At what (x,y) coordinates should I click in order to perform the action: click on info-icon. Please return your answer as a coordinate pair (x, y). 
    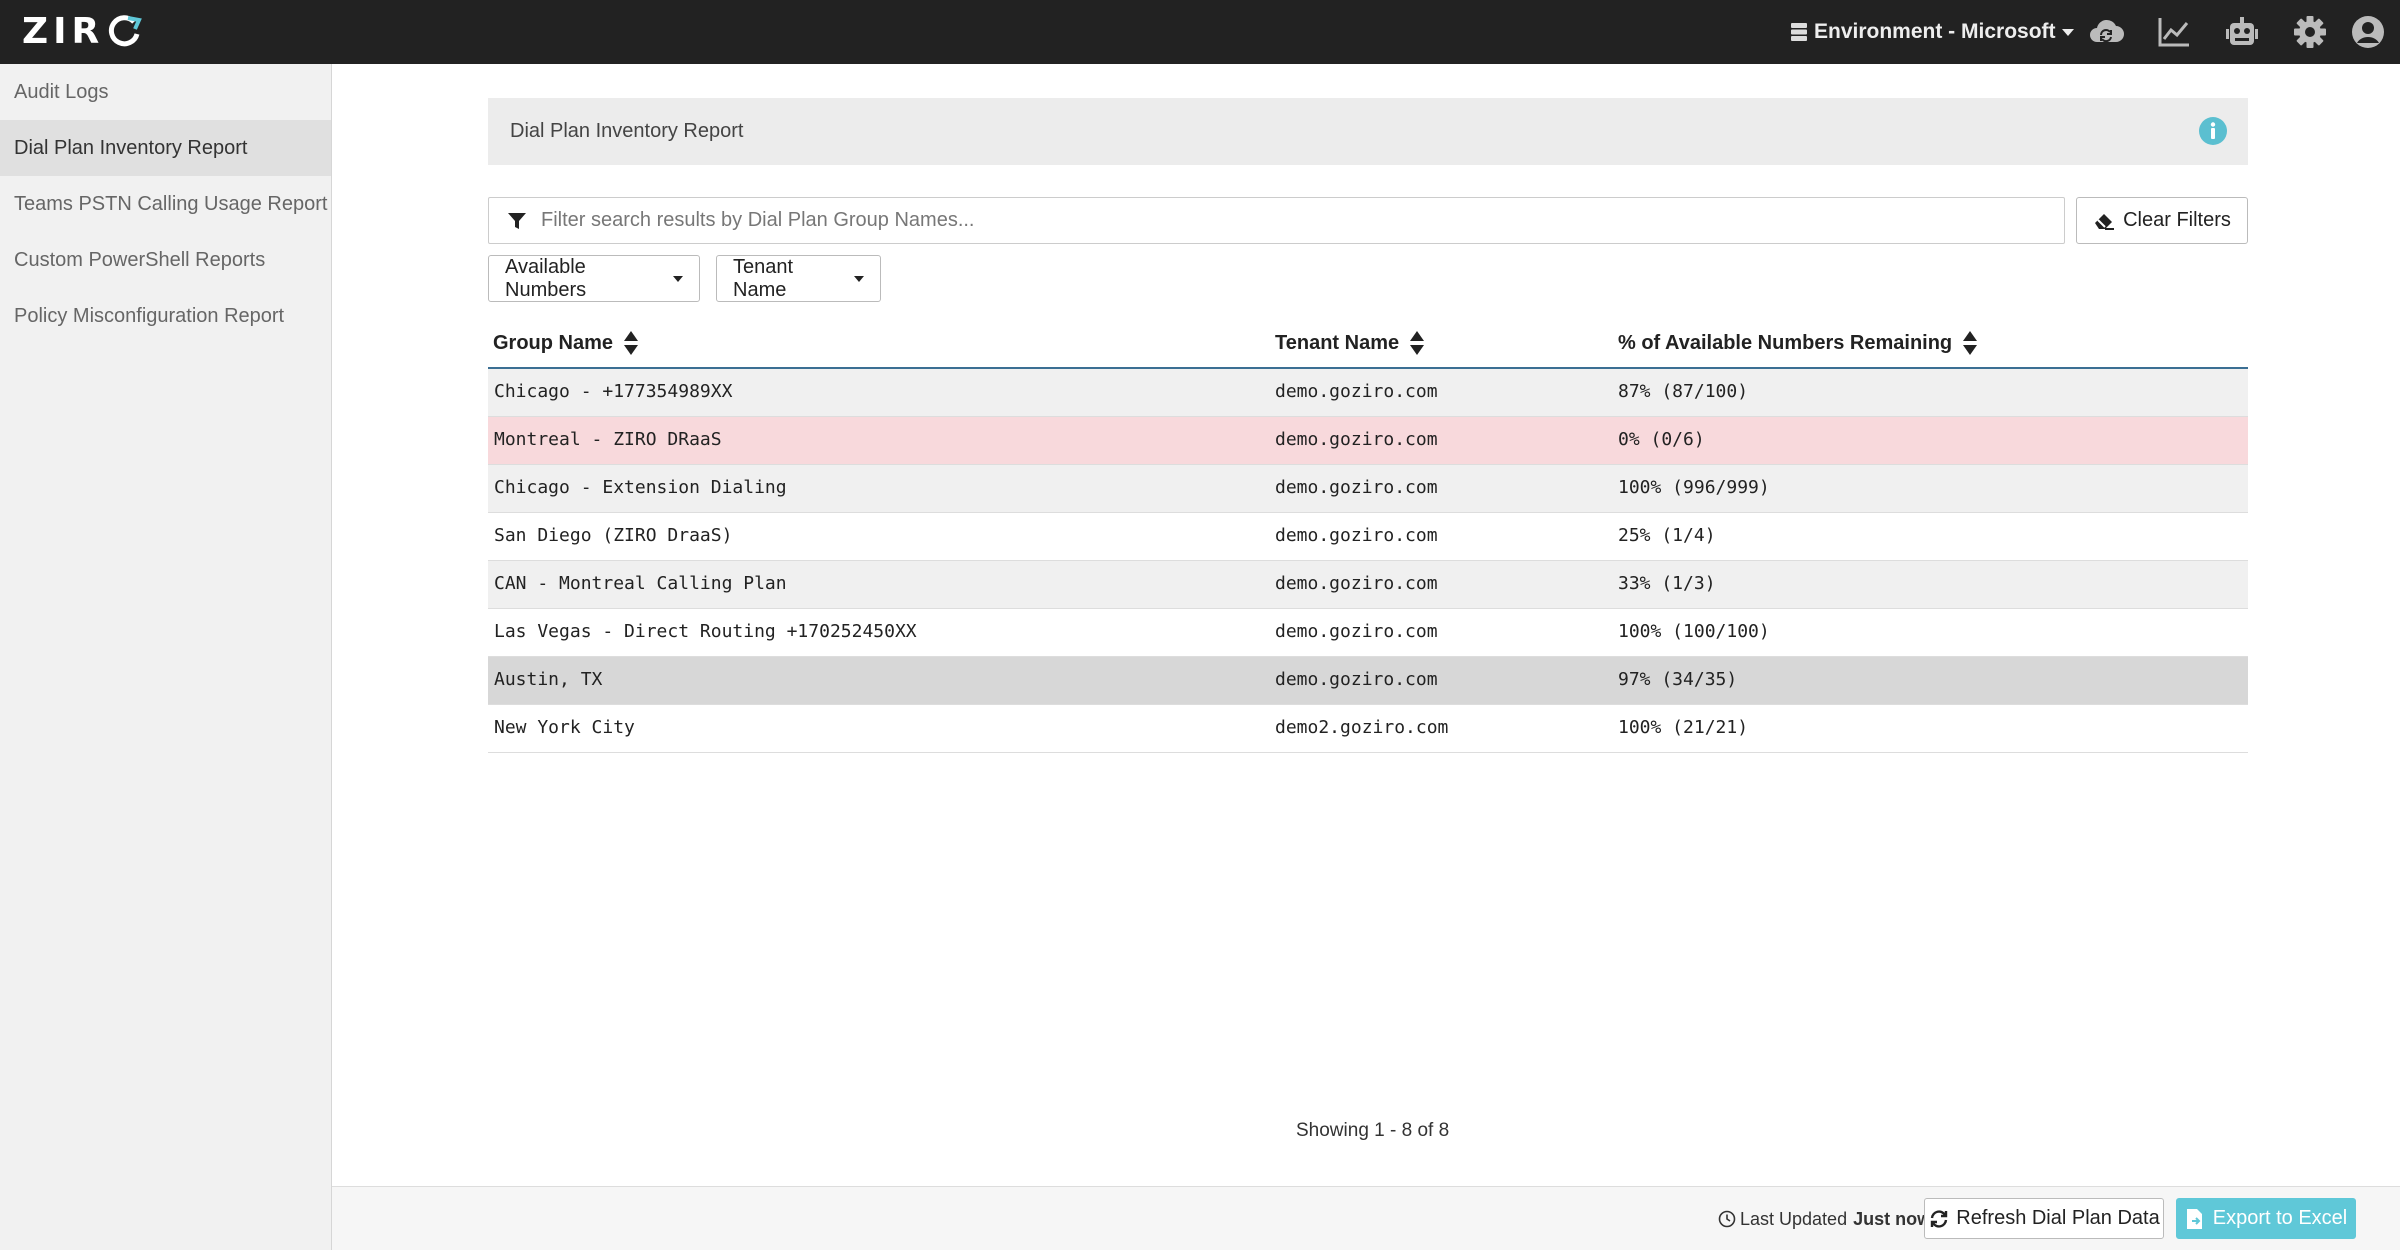
    Looking at the image, I should click on (2213, 131).